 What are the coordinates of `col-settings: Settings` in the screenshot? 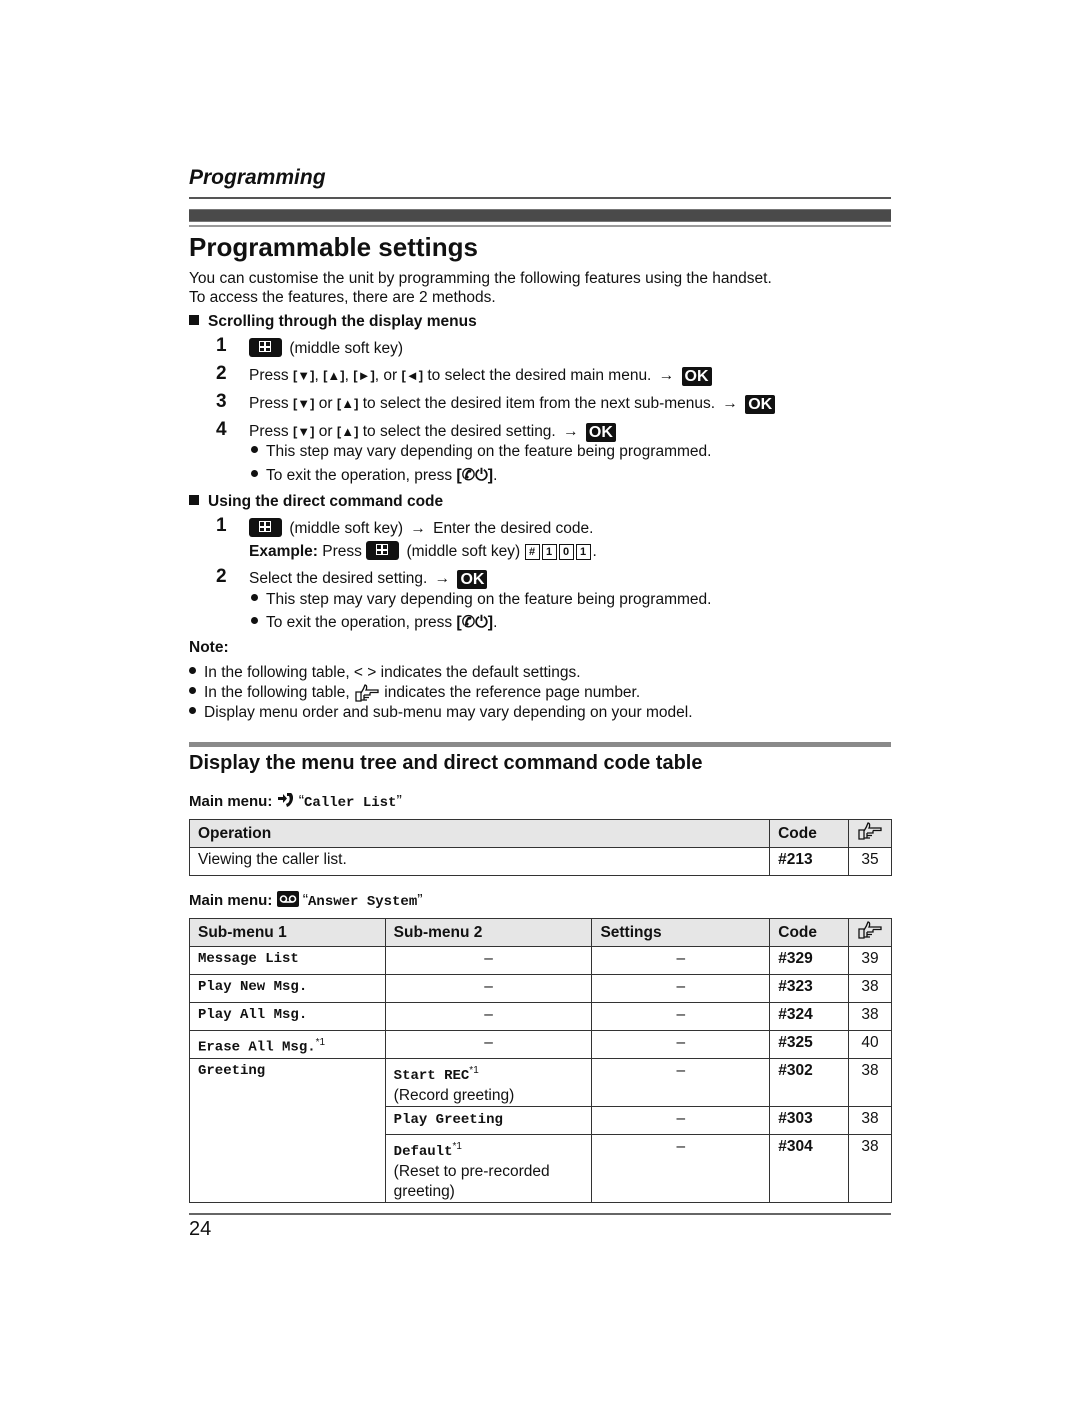 It's located at (681, 932).